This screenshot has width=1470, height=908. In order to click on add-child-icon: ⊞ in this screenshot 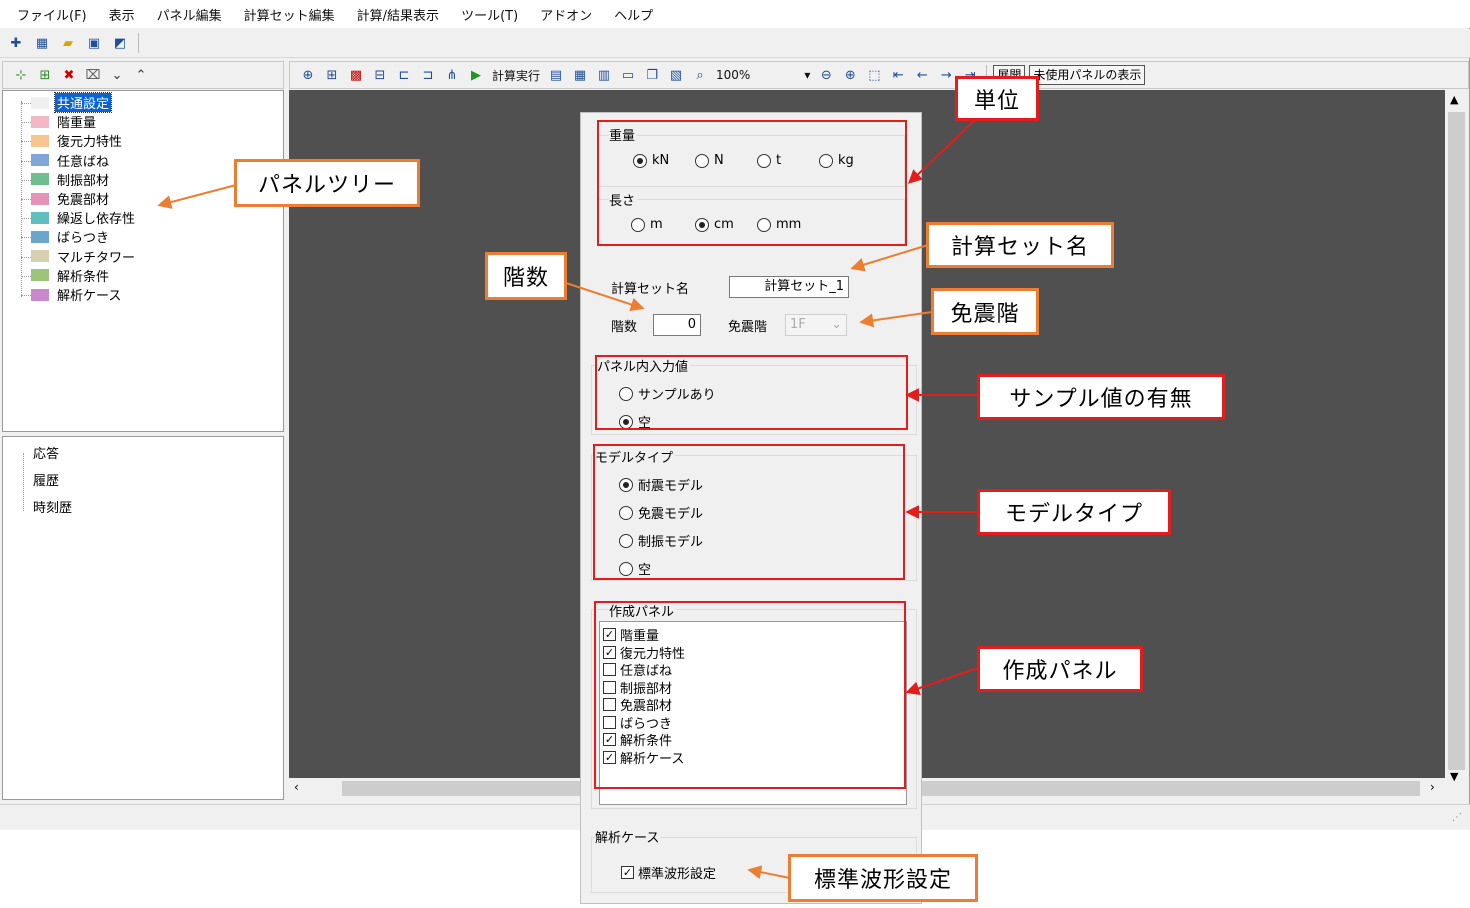, I will do `click(45, 75)`.